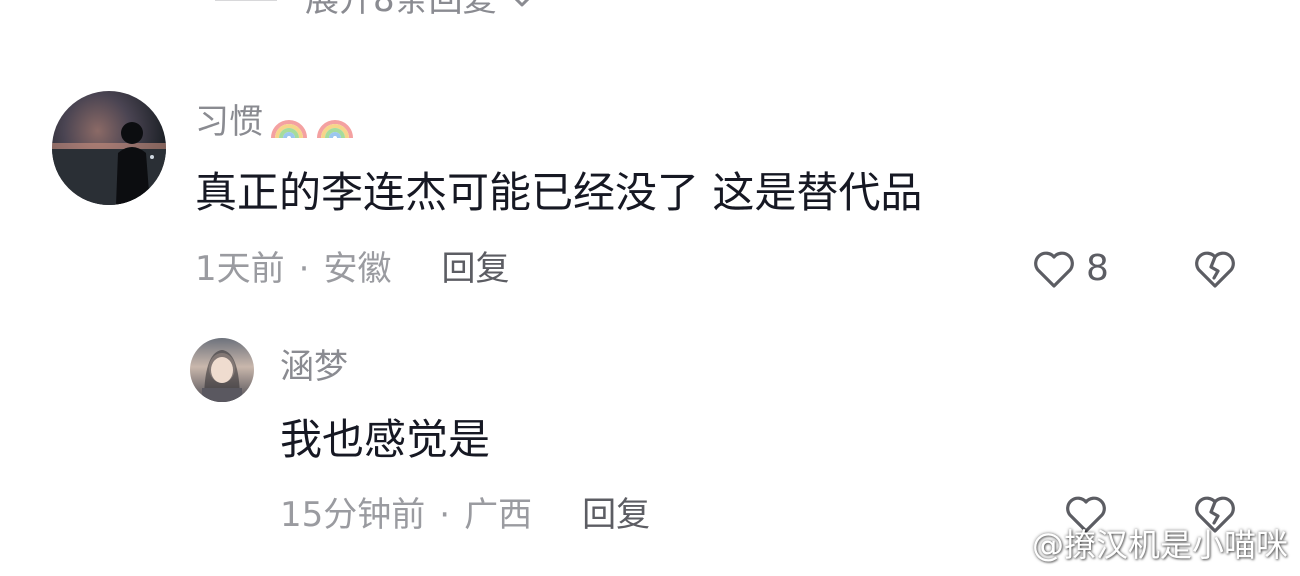  What do you see at coordinates (222, 376) in the screenshot?
I see `avatar-portrait-icon` at bounding box center [222, 376].